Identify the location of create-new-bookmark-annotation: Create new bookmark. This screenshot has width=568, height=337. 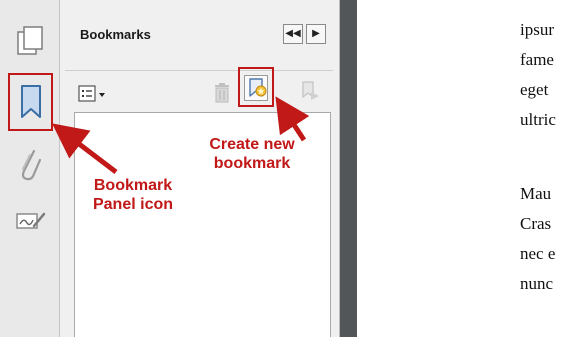
(252, 154).